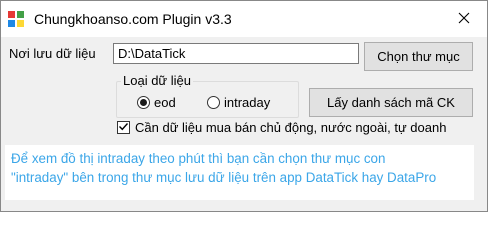 The image size is (488, 240). What do you see at coordinates (16, 19) in the screenshot?
I see `app-icon` at bounding box center [16, 19].